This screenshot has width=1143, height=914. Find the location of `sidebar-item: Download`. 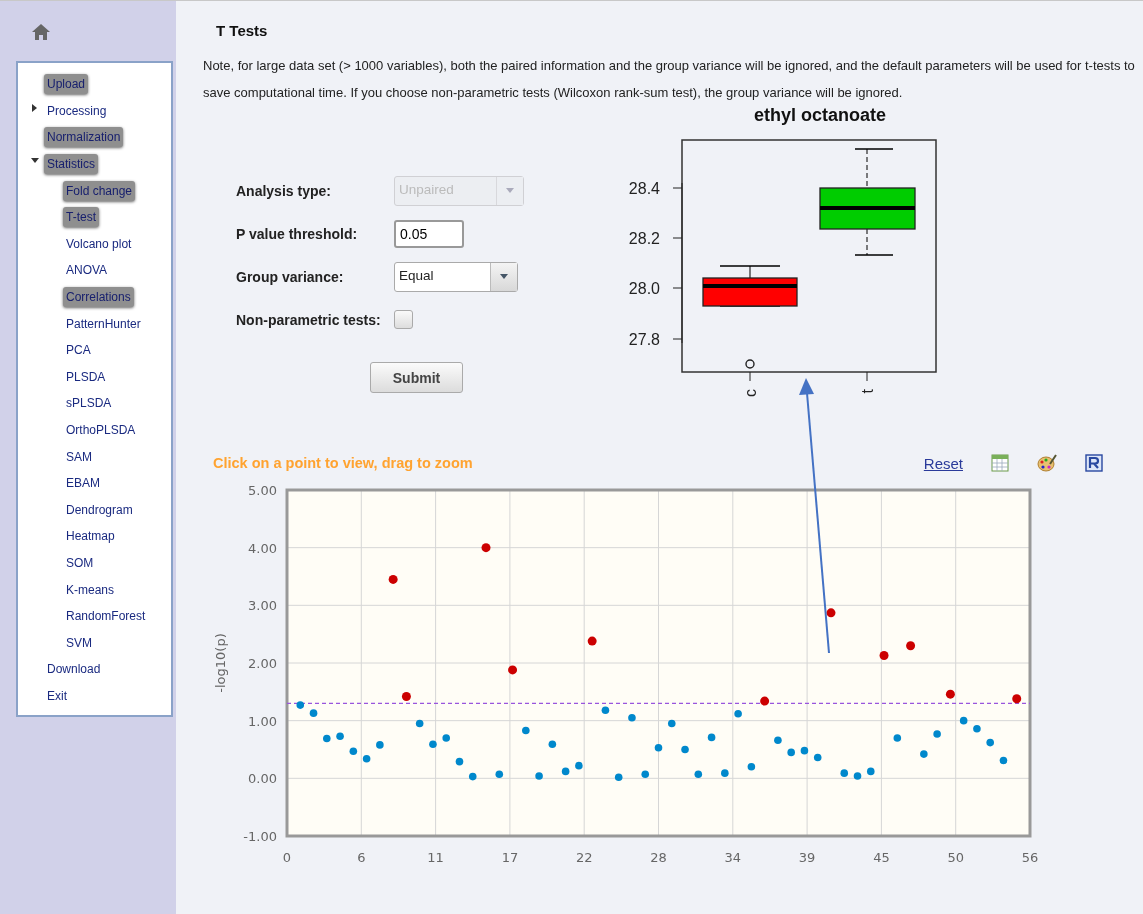

sidebar-item: Download is located at coordinates (74, 669).